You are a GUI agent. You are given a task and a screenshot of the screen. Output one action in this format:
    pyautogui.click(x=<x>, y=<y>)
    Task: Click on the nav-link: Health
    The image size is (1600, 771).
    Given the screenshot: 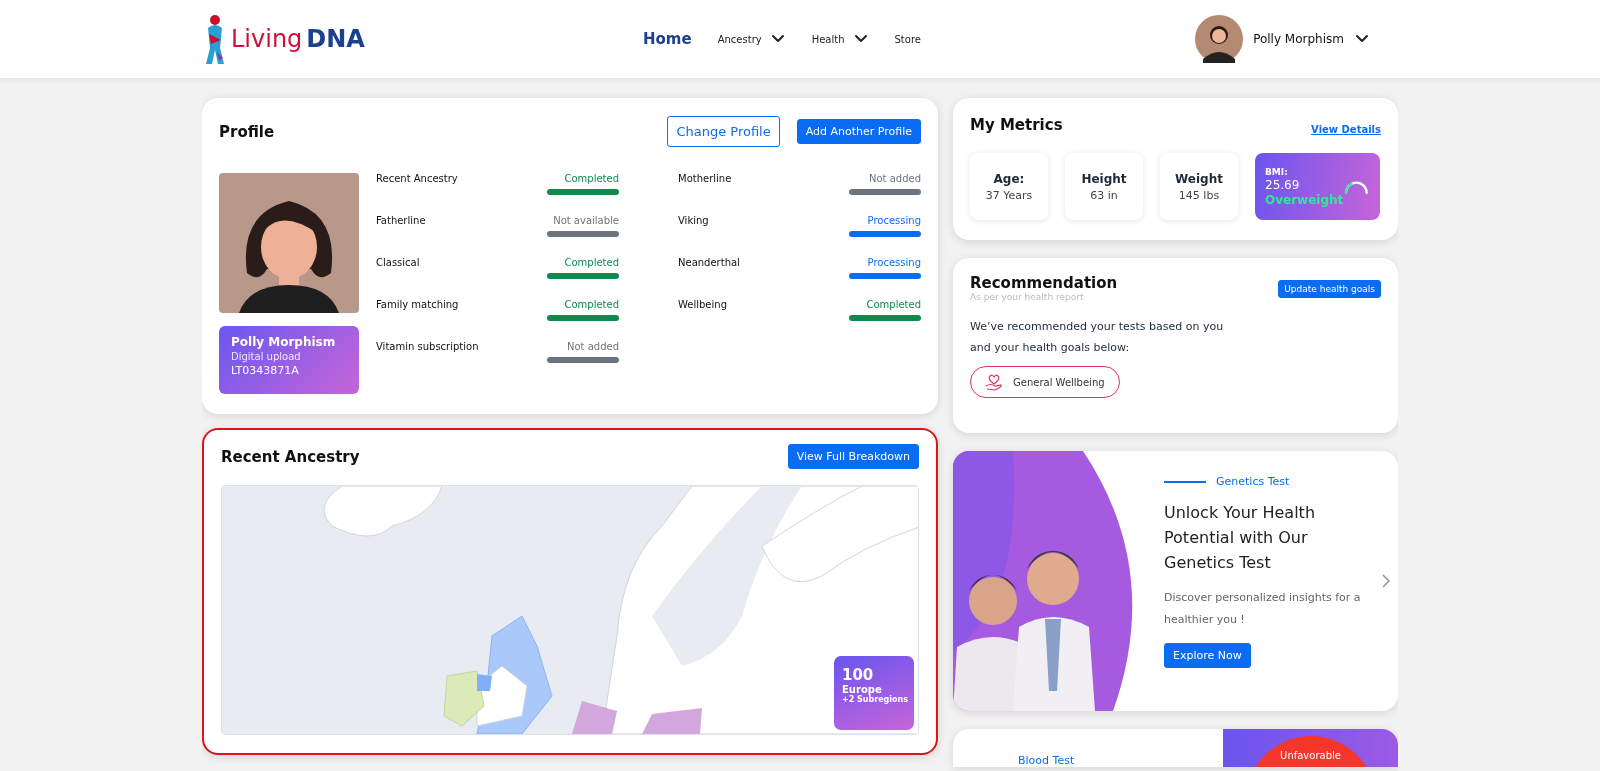 What is the action you would take?
    pyautogui.click(x=840, y=39)
    